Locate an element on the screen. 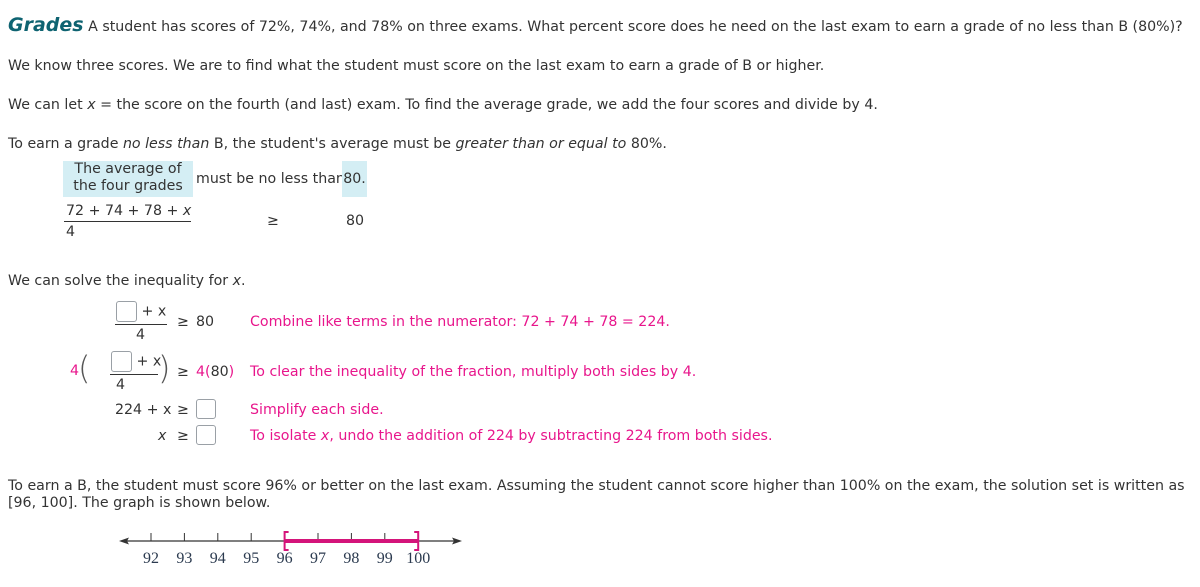 Image resolution: width=1200 pixels, height=587 pixels. step2-denominator: 4 is located at coordinates (121, 385).